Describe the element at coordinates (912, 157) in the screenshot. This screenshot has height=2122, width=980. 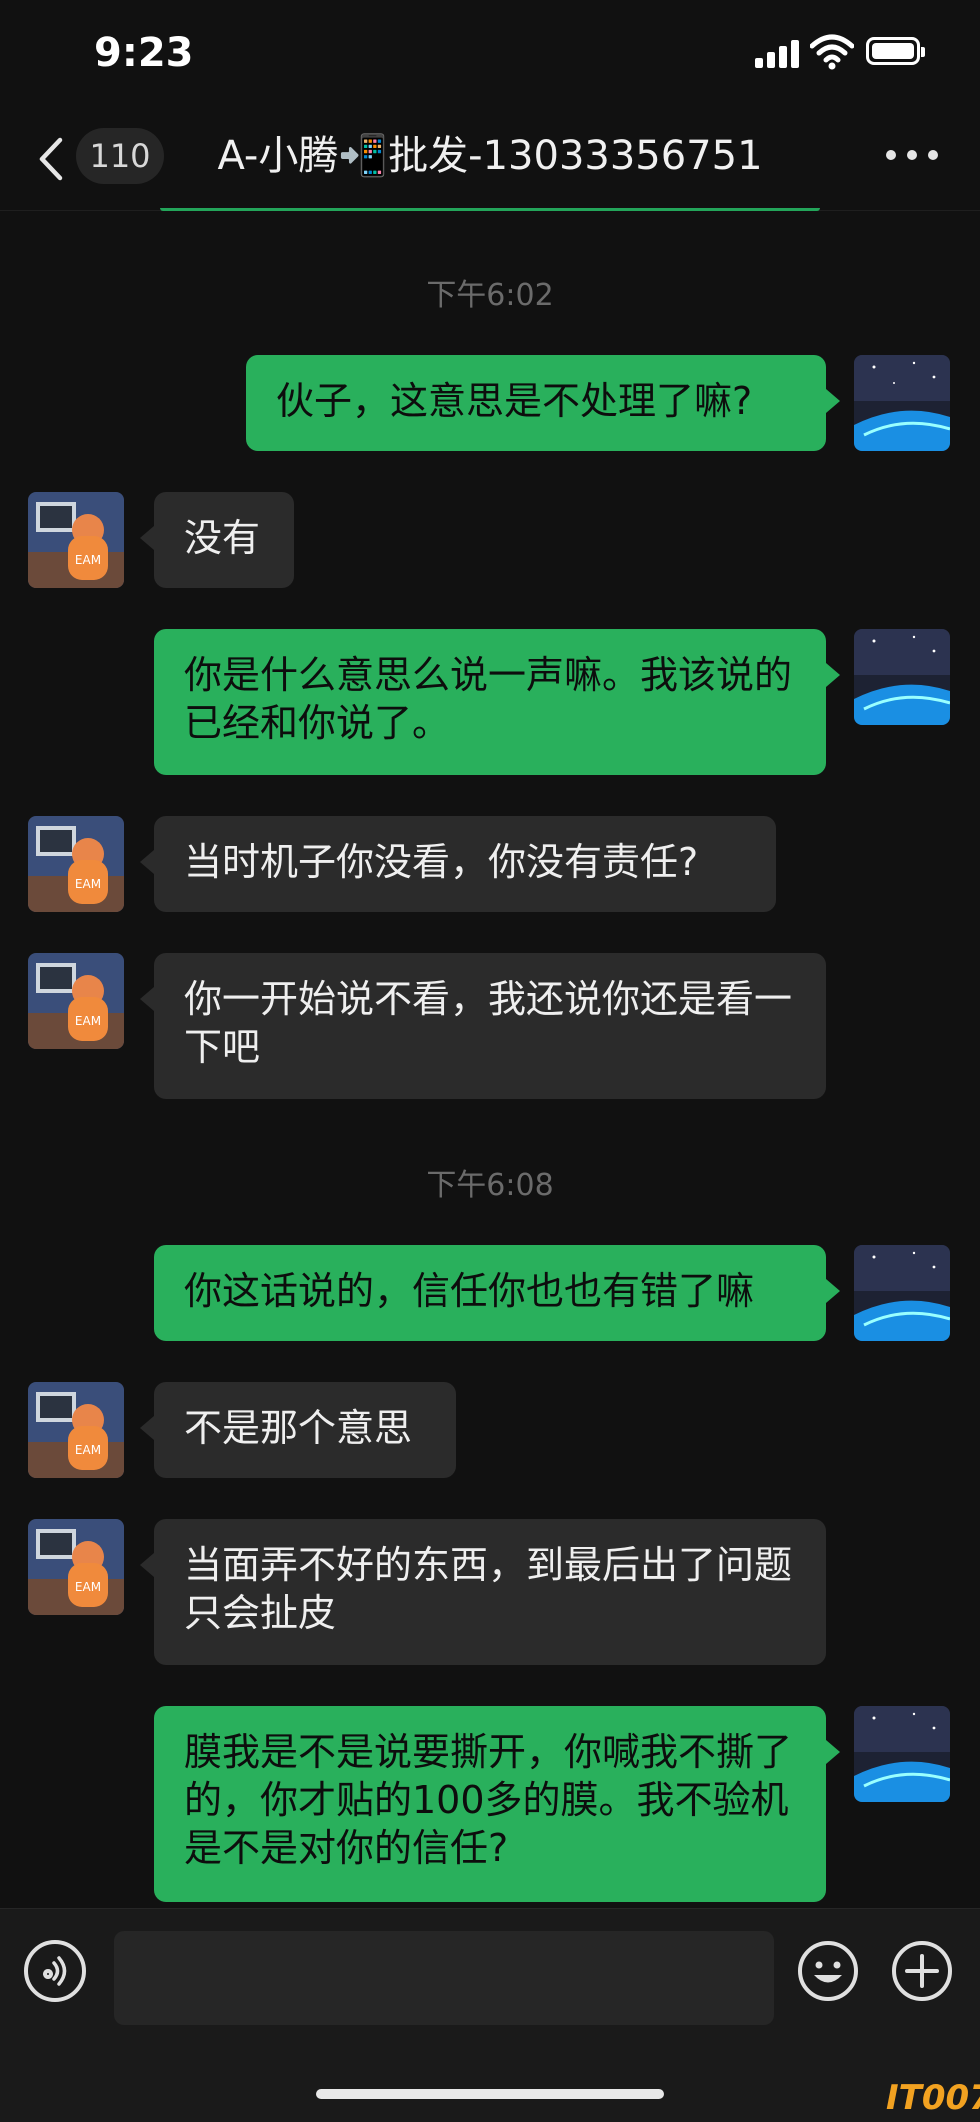
I see `more-icon` at that location.